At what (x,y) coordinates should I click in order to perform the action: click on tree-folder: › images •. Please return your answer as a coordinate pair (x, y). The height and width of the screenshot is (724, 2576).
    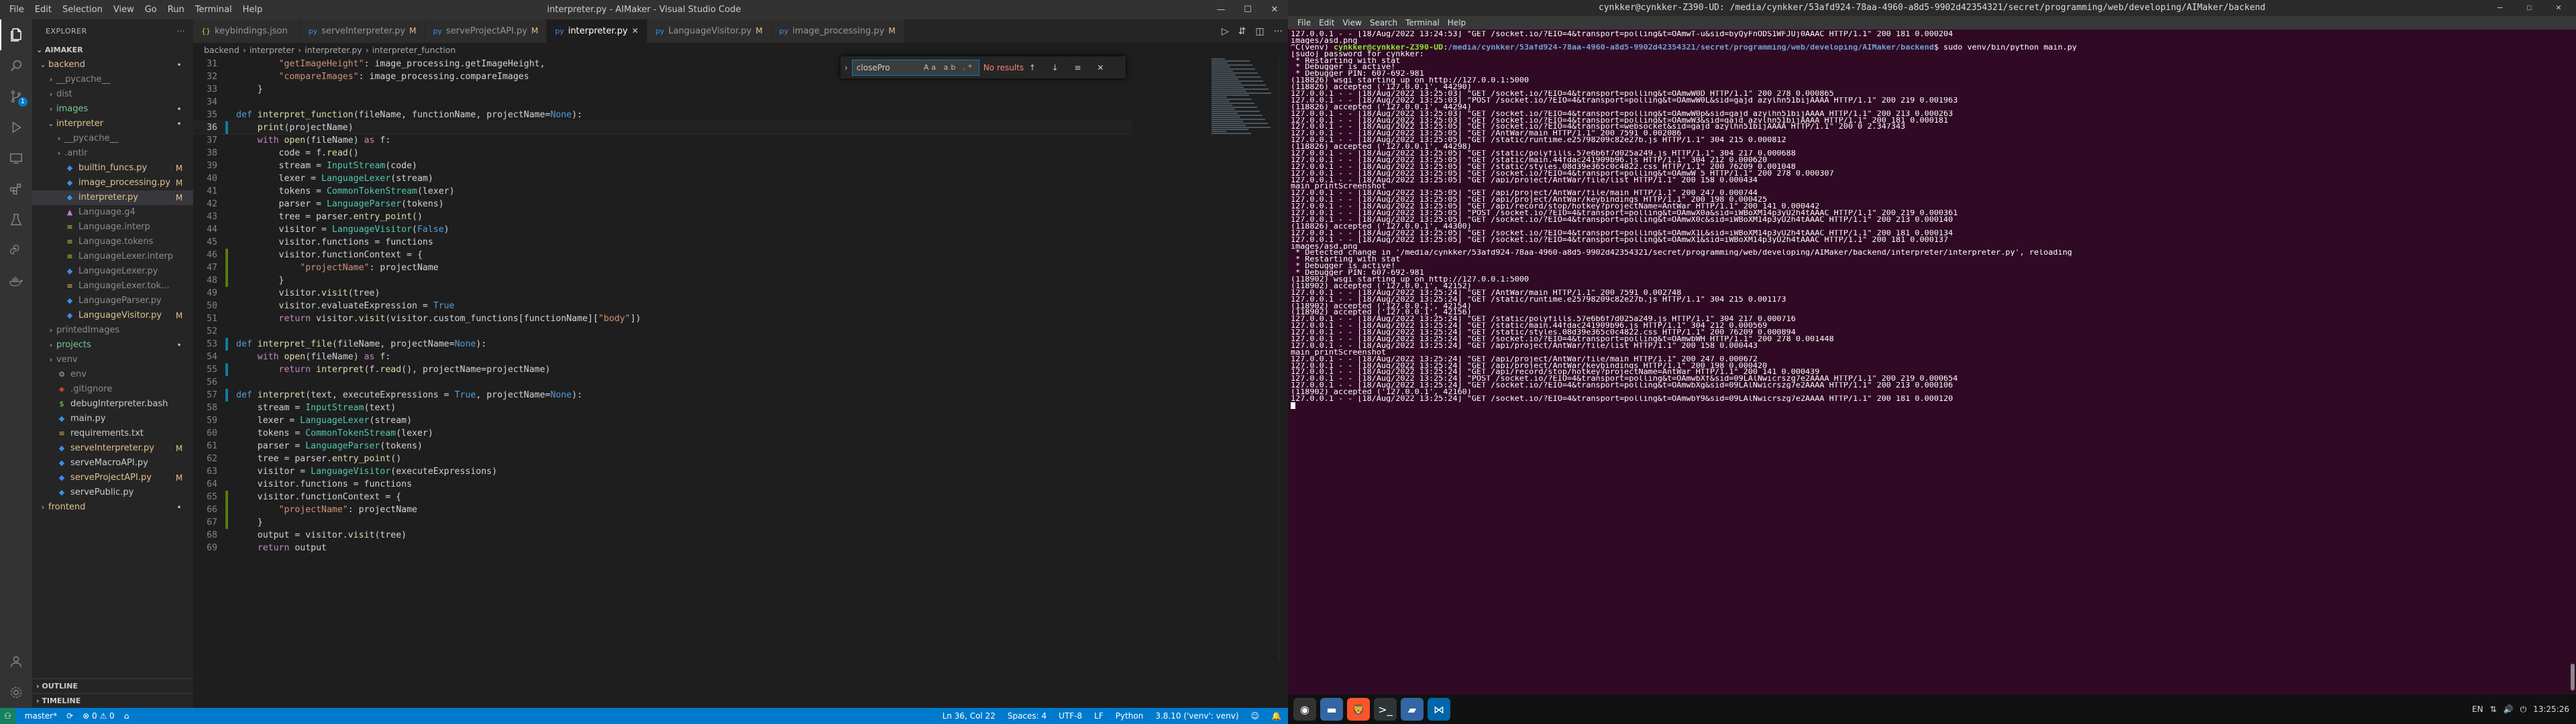
    Looking at the image, I should click on (112, 109).